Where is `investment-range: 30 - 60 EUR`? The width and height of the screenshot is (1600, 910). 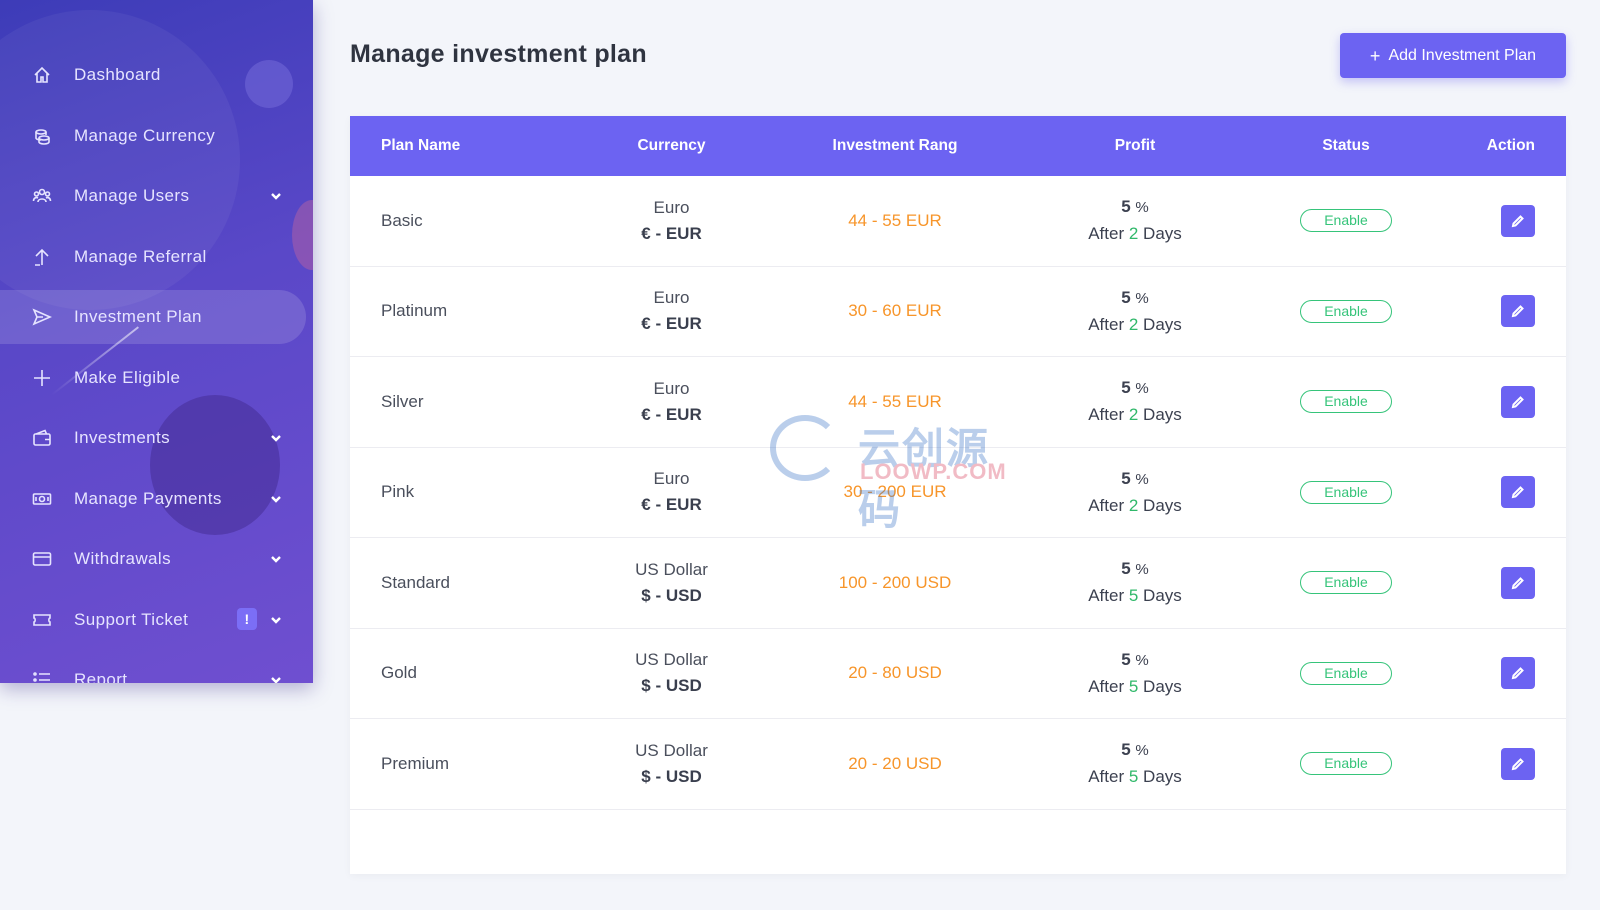
investment-range: 30 - 60 EUR is located at coordinates (895, 311).